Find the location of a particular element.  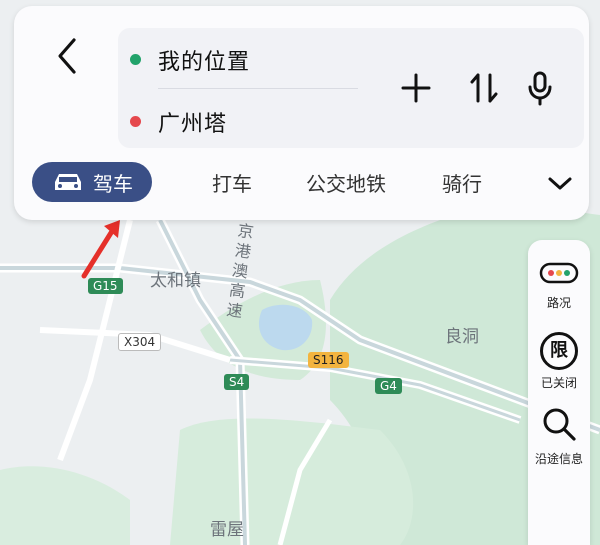

road-badge-s116: S116 is located at coordinates (328, 360).